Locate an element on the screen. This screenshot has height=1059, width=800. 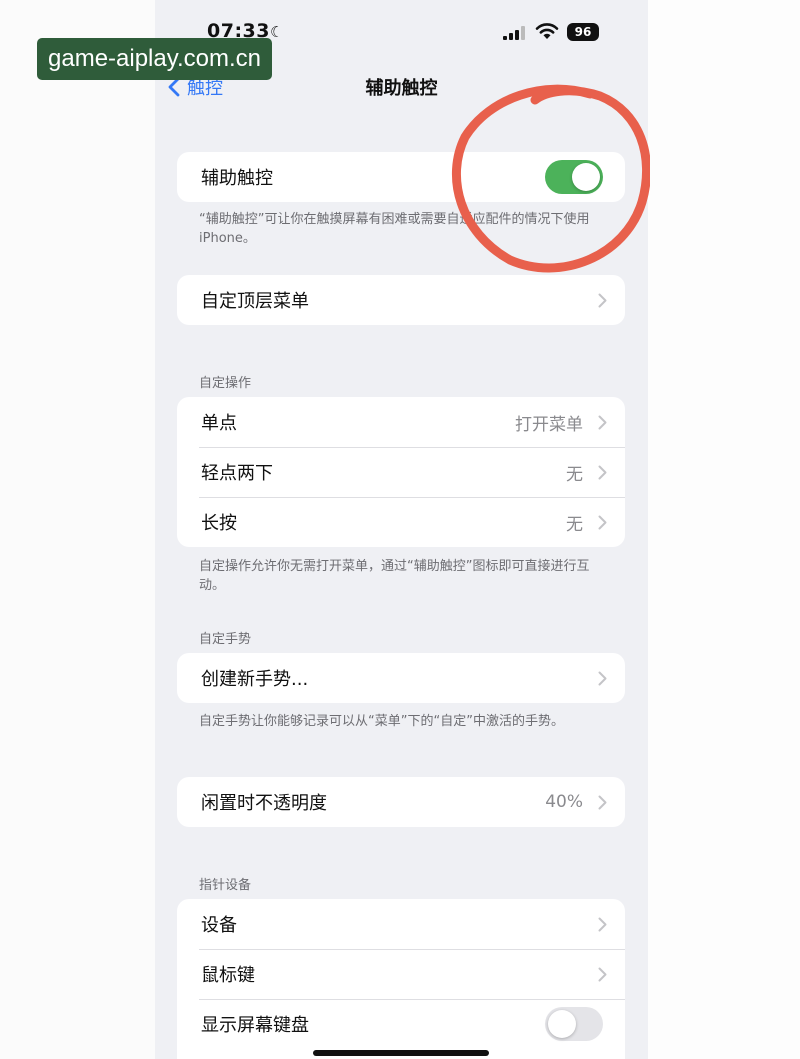
customize-menu-row: 自定顶层菜单 is located at coordinates (401, 300).